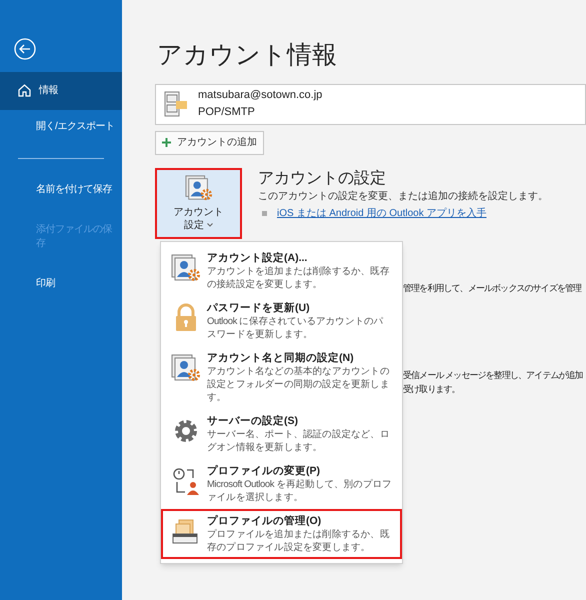 This screenshot has height=600, width=586. I want to click on menu-item-description: Microsoft Outlook を再起動して、別のプロファイルを選択します。, so click(299, 491).